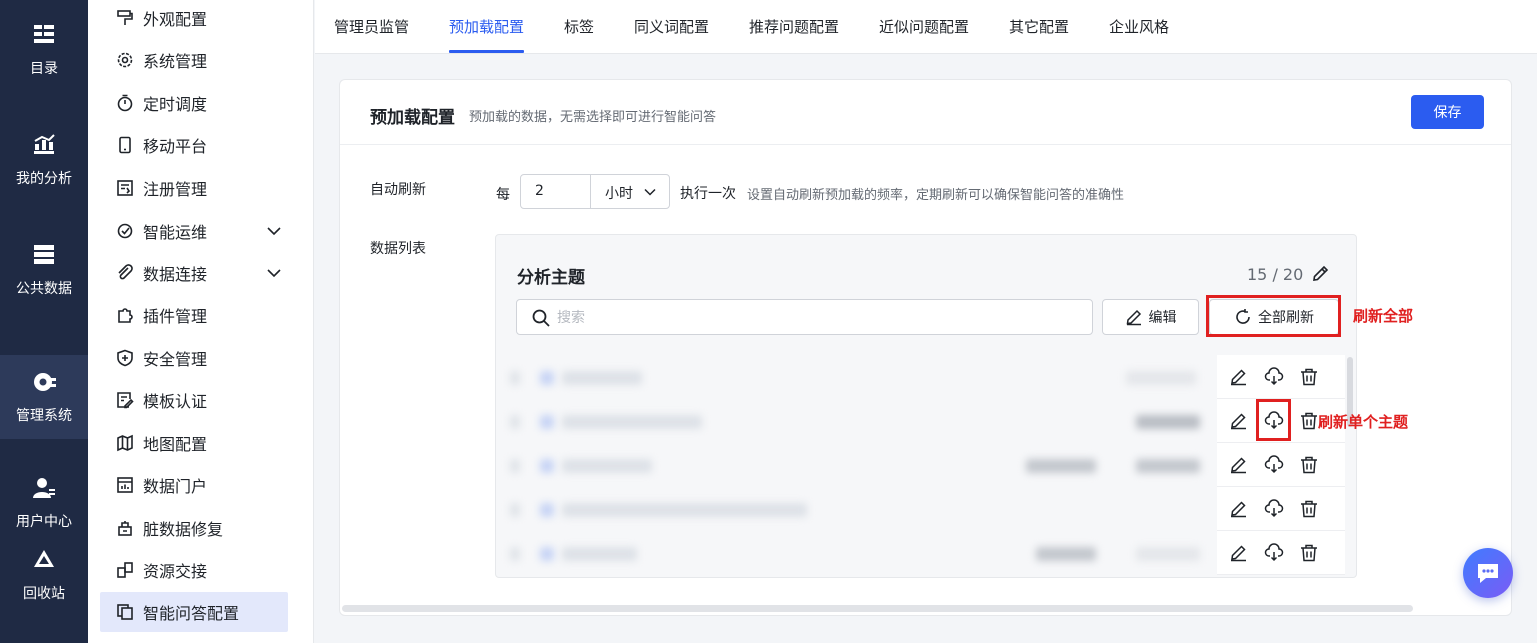 The height and width of the screenshot is (643, 1537). I want to click on edit-button: 编辑, so click(1150, 317).